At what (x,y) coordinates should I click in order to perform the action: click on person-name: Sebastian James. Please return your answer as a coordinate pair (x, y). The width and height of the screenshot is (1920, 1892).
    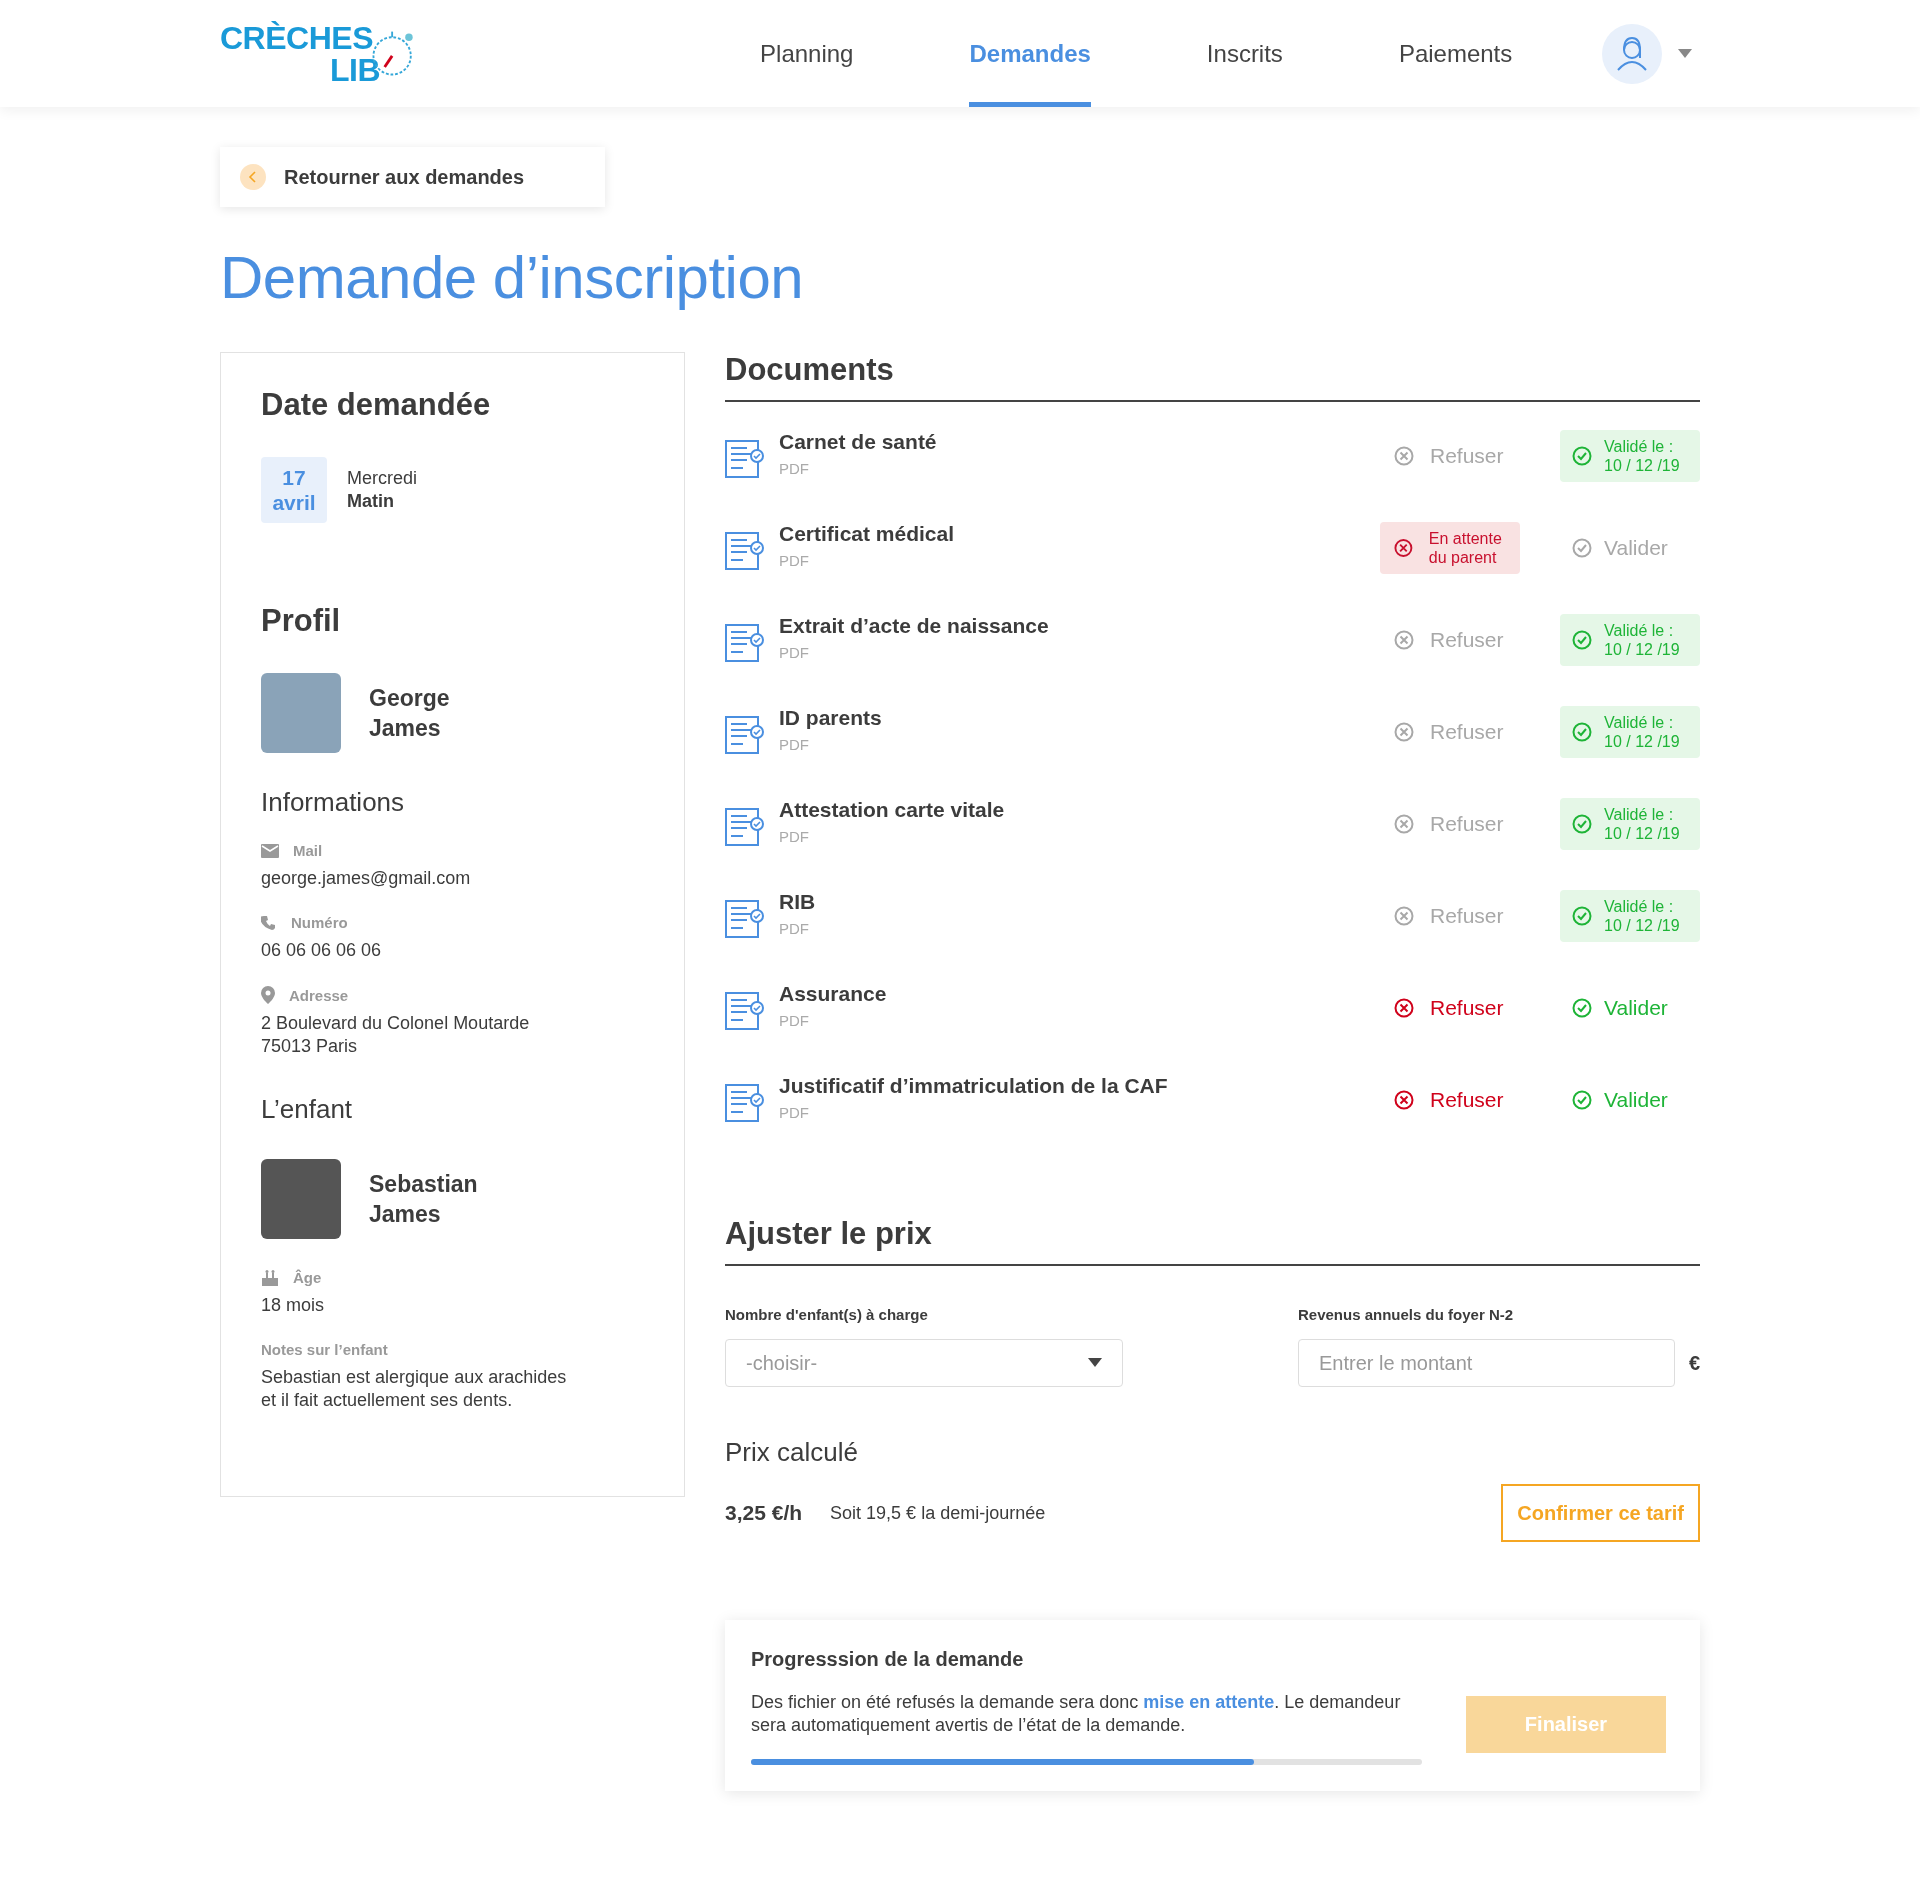
    Looking at the image, I should click on (423, 1199).